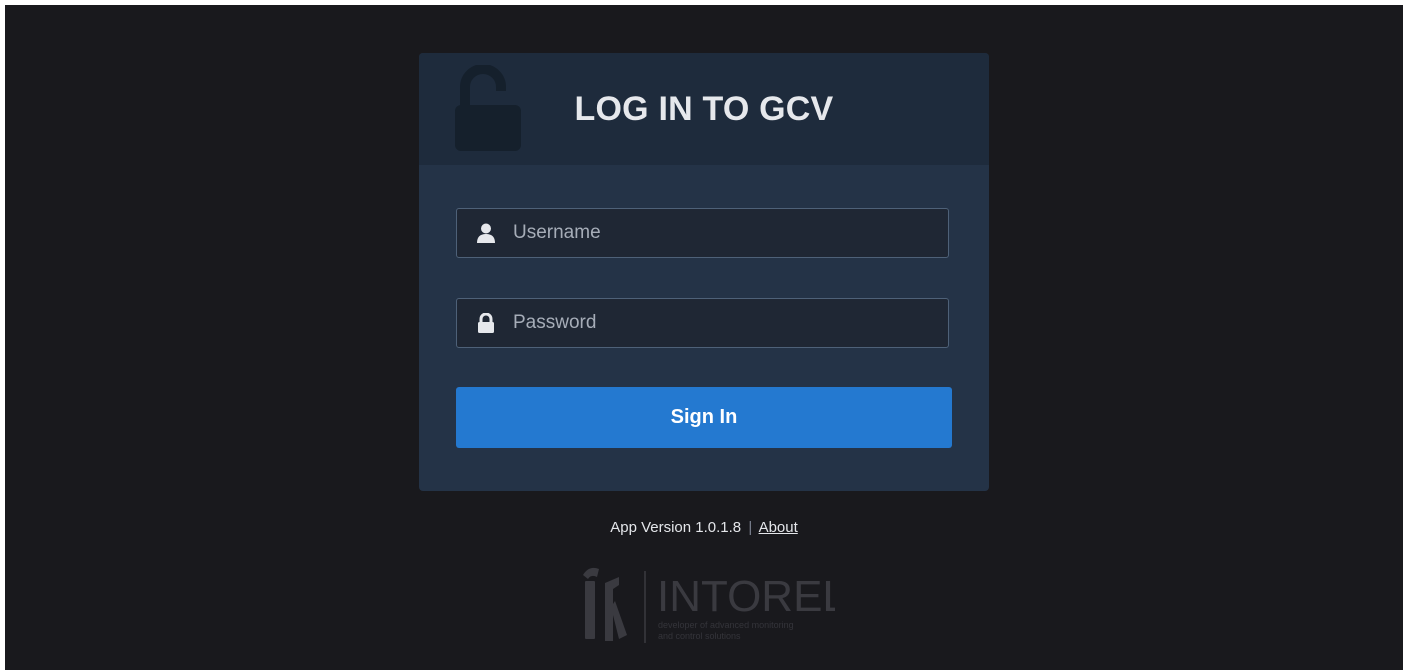 This screenshot has height=670, width=1408. I want to click on lock-icon, so click(486, 323).